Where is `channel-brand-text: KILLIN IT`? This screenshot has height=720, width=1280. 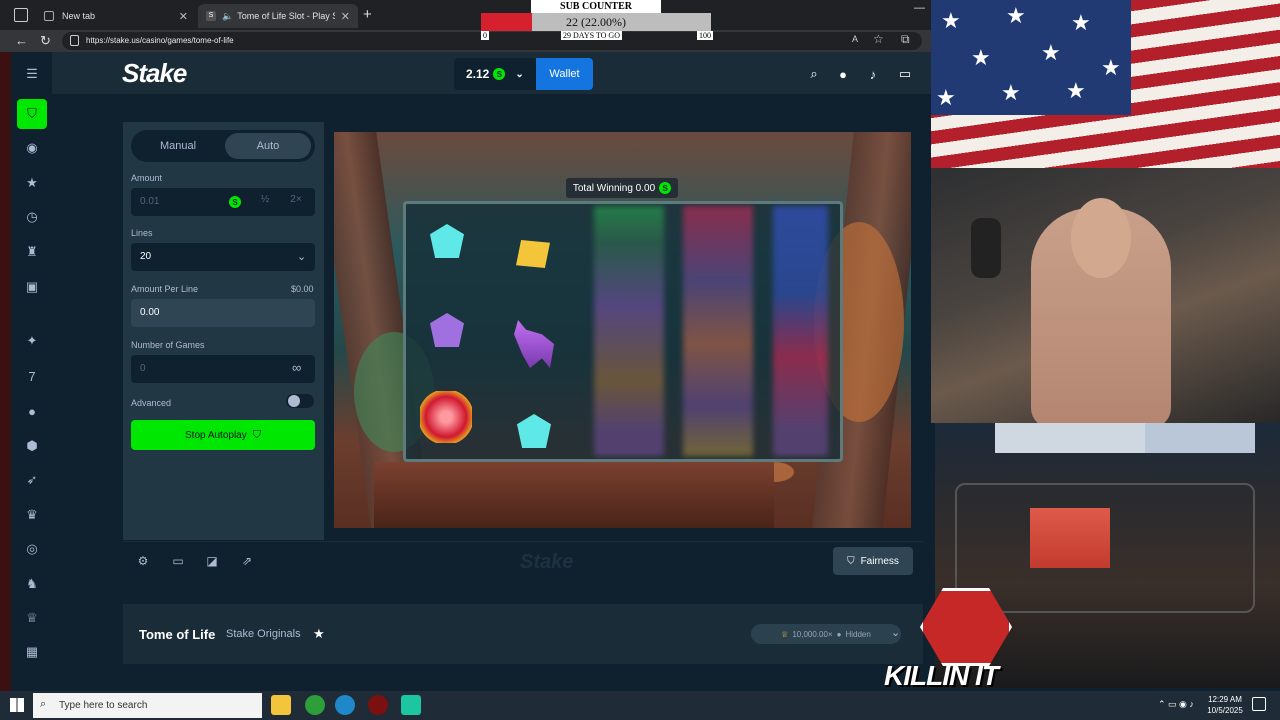
channel-brand-text: KILLIN IT is located at coordinates (941, 675).